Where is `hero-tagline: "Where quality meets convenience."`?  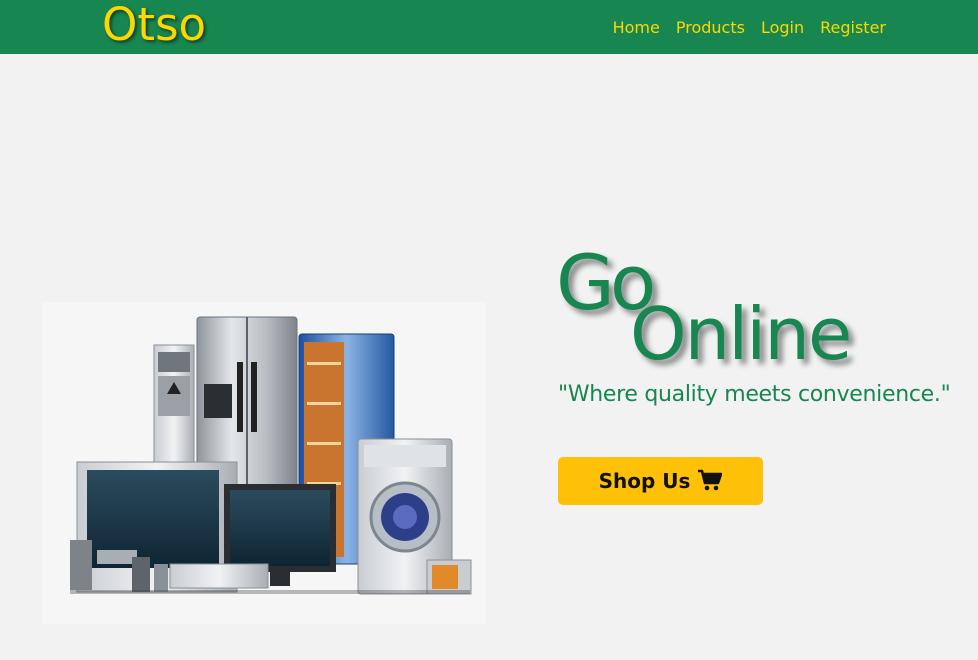 hero-tagline: "Where quality meets convenience." is located at coordinates (754, 394).